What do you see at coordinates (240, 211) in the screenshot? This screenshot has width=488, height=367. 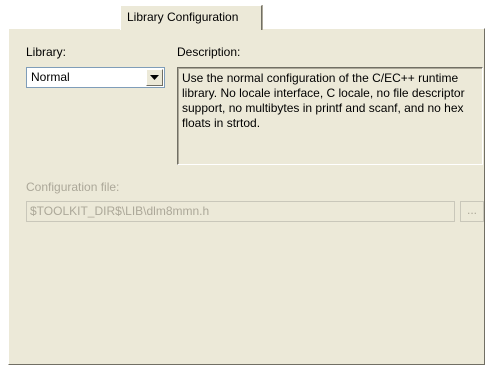 I see `configuration-file-field: $TOOLKIT_DIR$\LIB\dlm8mmn.h` at bounding box center [240, 211].